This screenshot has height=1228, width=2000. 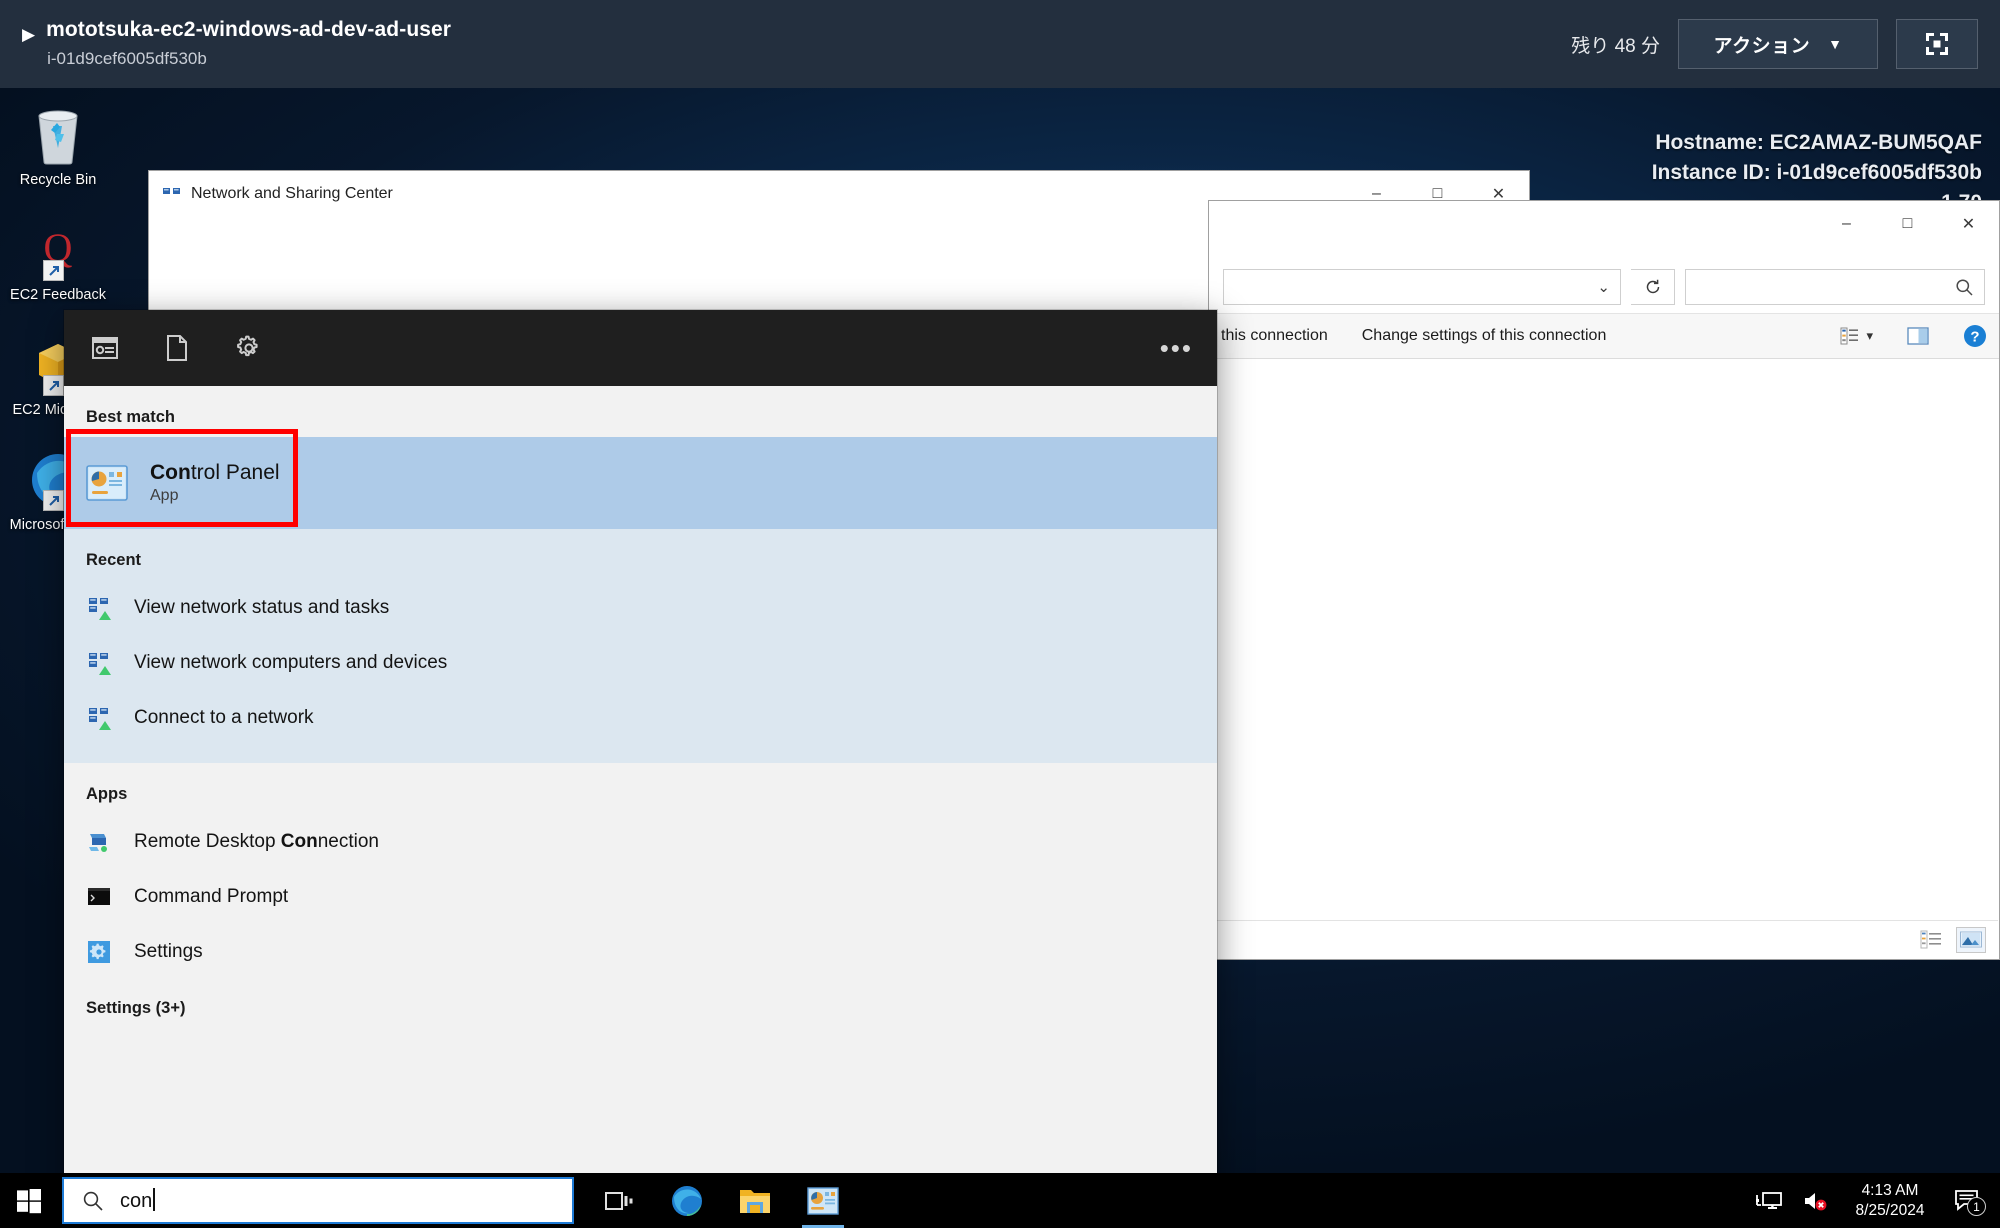 I want to click on help-icon: ?, so click(x=1975, y=336).